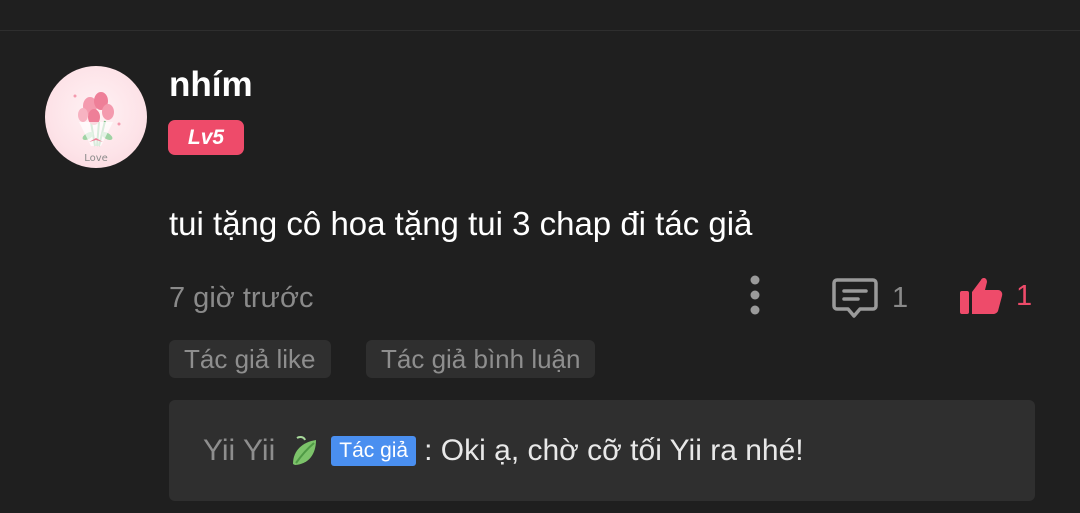 This screenshot has width=1080, height=513. I want to click on avatar: Love, so click(96, 117).